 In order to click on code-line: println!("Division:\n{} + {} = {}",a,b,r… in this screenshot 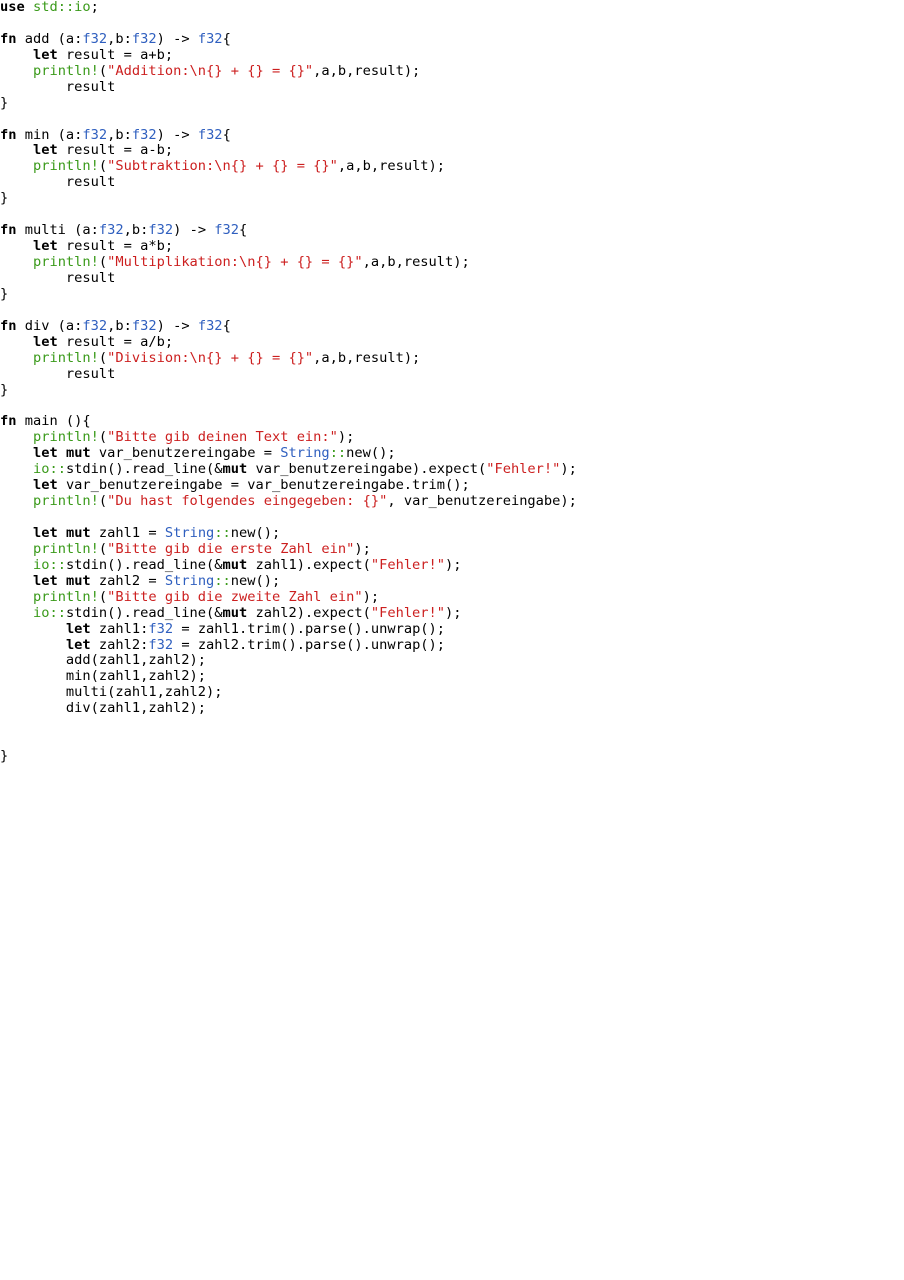, I will do `click(288, 358)`.